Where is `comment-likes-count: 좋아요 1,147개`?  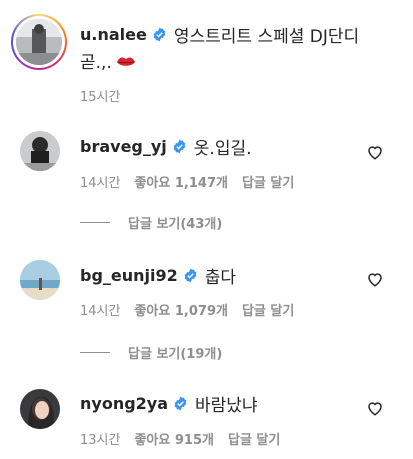
comment-likes-count: 좋아요 1,147개 is located at coordinates (181, 181).